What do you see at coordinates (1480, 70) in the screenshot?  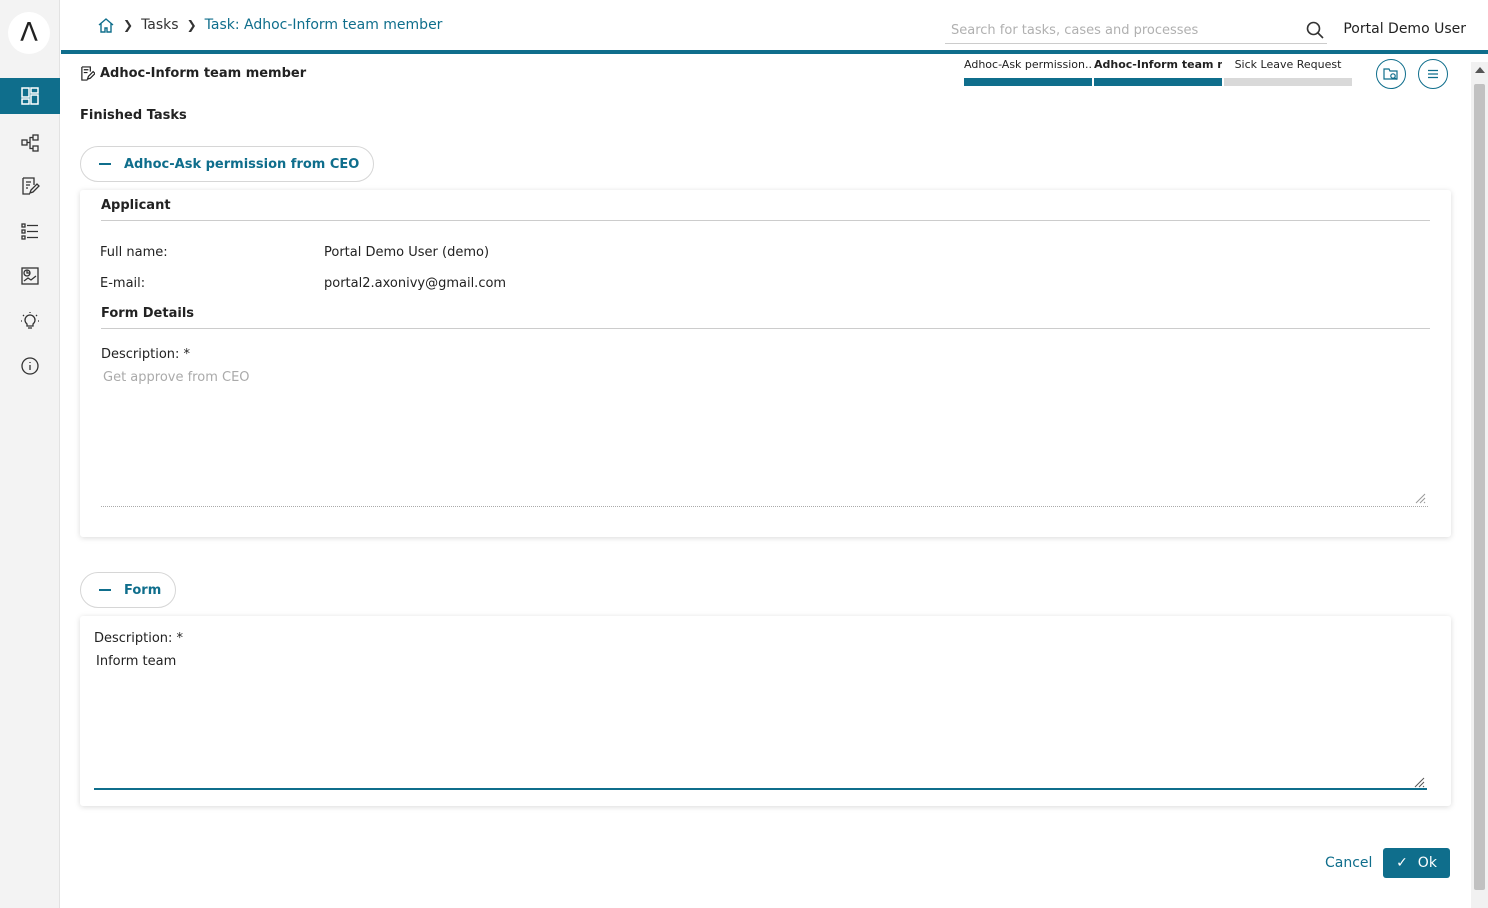 I see `scroll-up-arrow-icon` at bounding box center [1480, 70].